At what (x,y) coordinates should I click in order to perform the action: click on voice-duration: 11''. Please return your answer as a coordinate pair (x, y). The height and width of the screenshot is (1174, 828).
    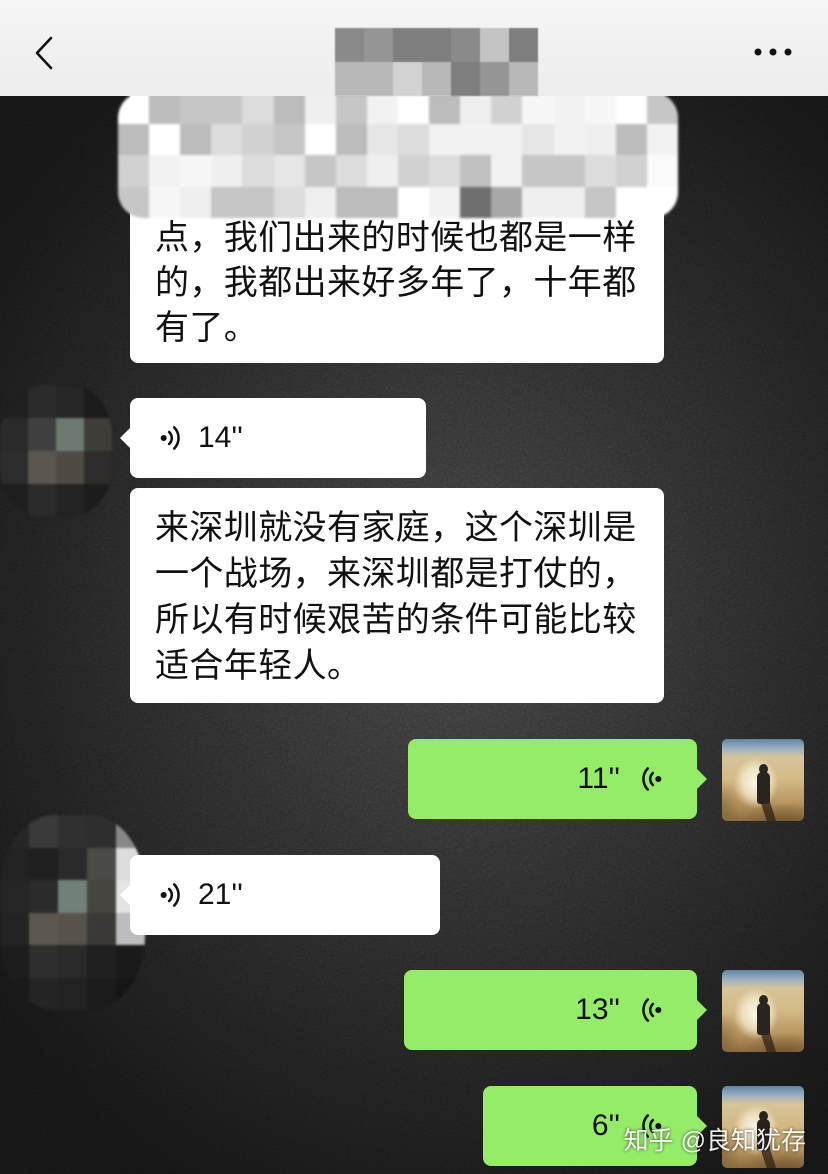
    Looking at the image, I should click on (598, 778).